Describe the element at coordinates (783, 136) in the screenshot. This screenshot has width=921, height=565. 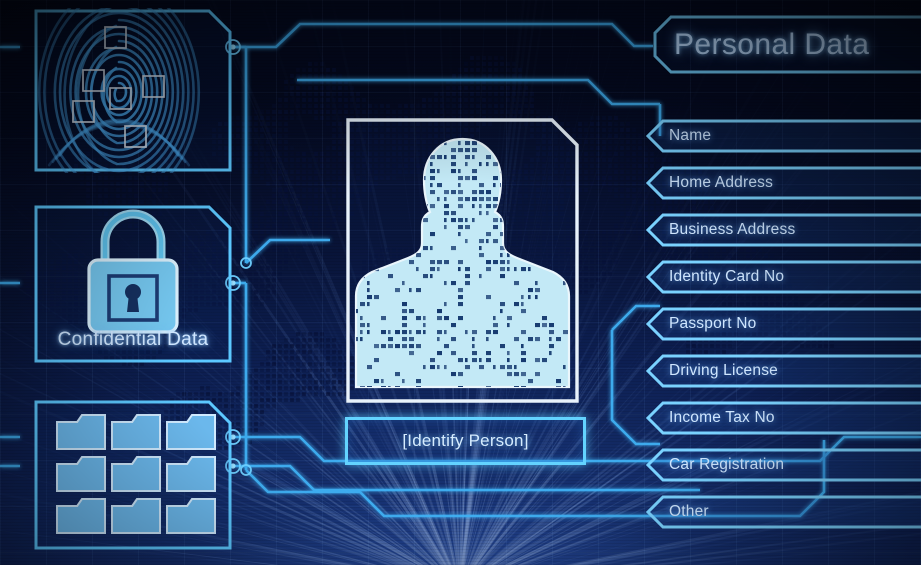
I see `field-row-name: Name` at that location.